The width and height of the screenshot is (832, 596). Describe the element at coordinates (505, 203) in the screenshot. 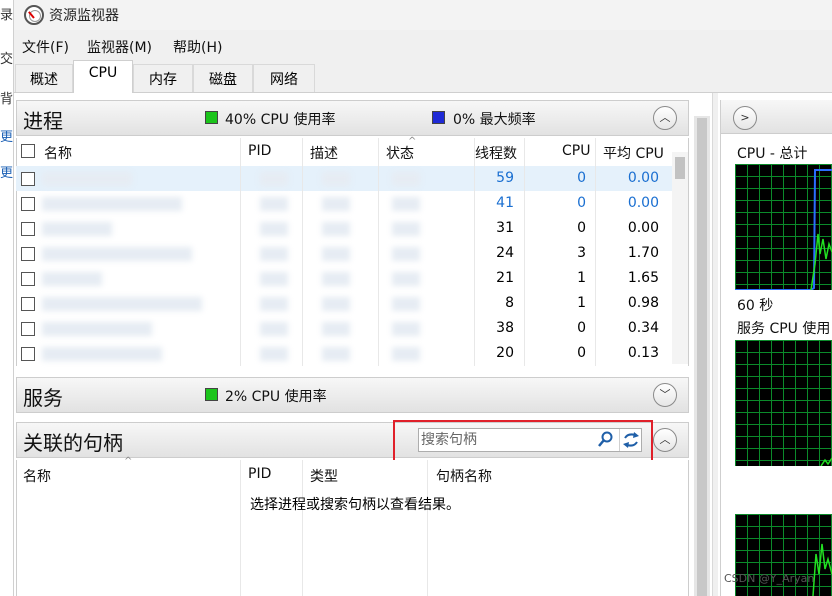

I see `cell-threads: 41` at that location.